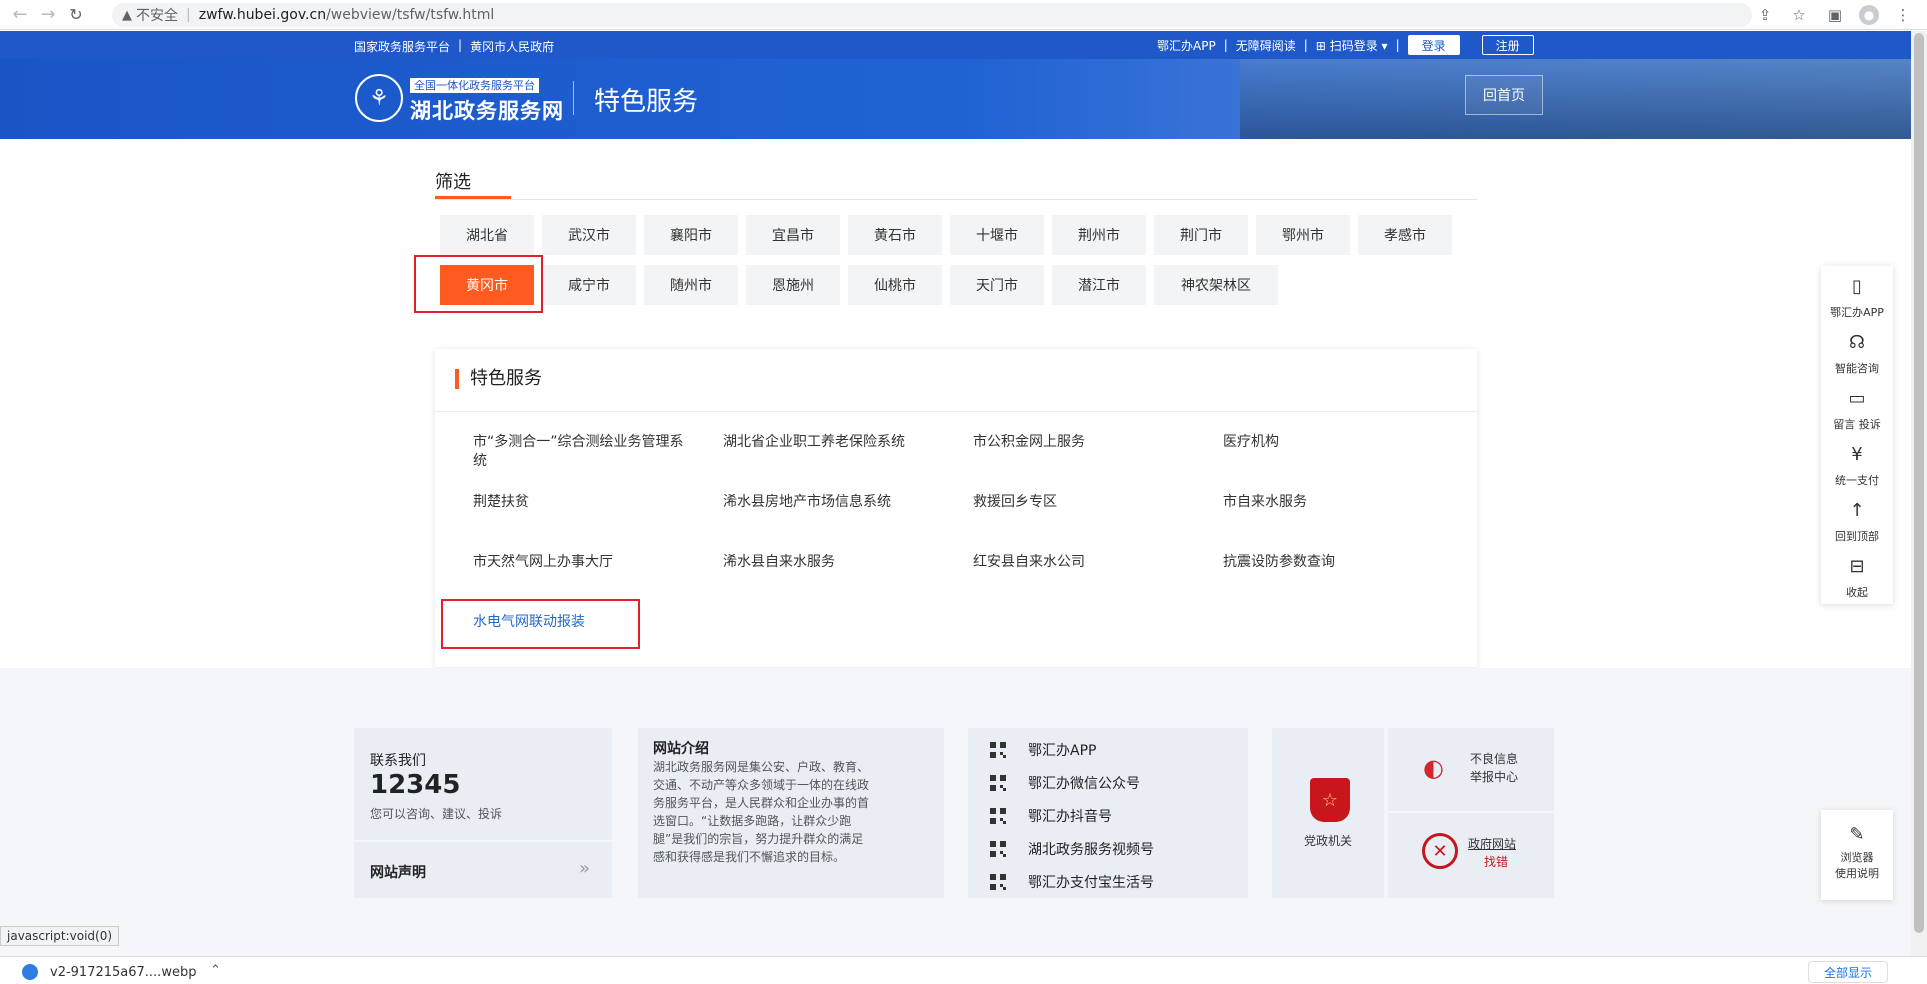 Image resolution: width=1927 pixels, height=984 pixels. I want to click on service-link: 湖北省企业职工养老保险系统, so click(833, 442).